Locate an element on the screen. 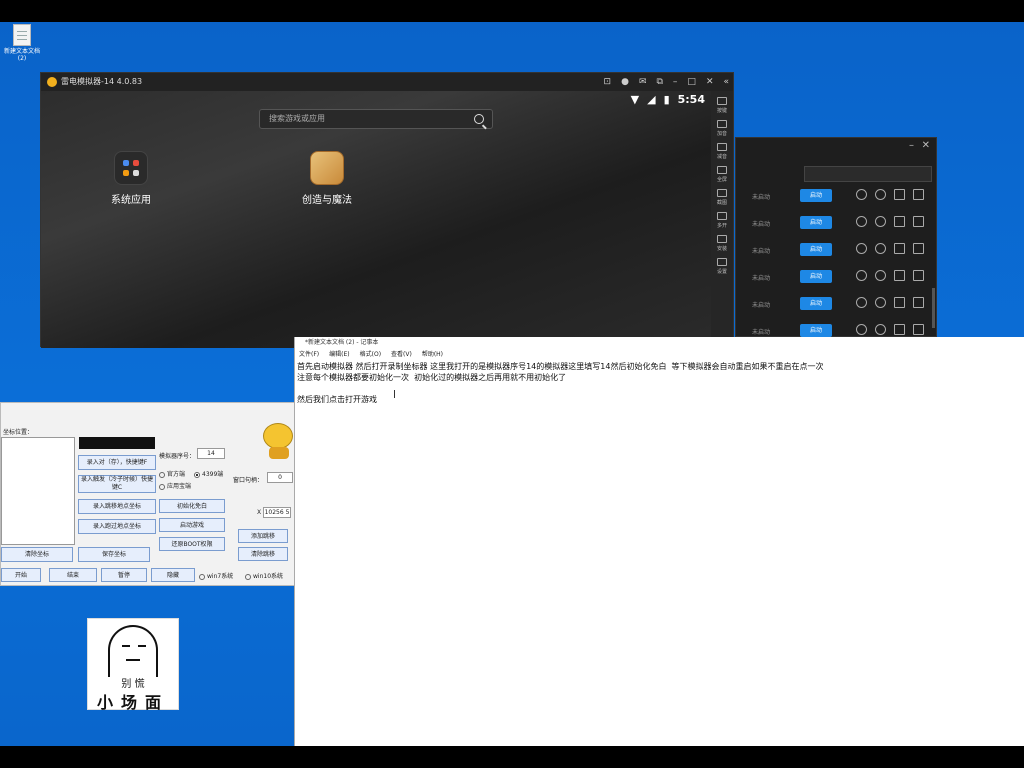 The width and height of the screenshot is (1024, 768). gamepad-icon: ⊡ is located at coordinates (608, 82).